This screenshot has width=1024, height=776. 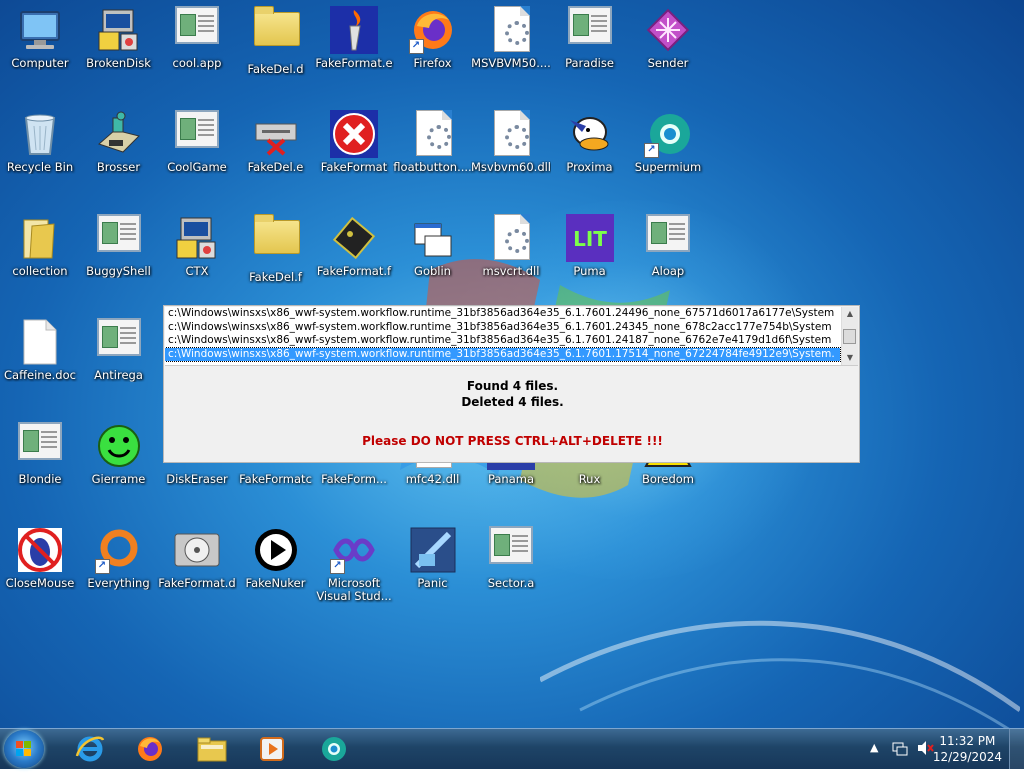 What do you see at coordinates (354, 63) in the screenshot?
I see `desktop-icon-label: FakeFormat.e` at bounding box center [354, 63].